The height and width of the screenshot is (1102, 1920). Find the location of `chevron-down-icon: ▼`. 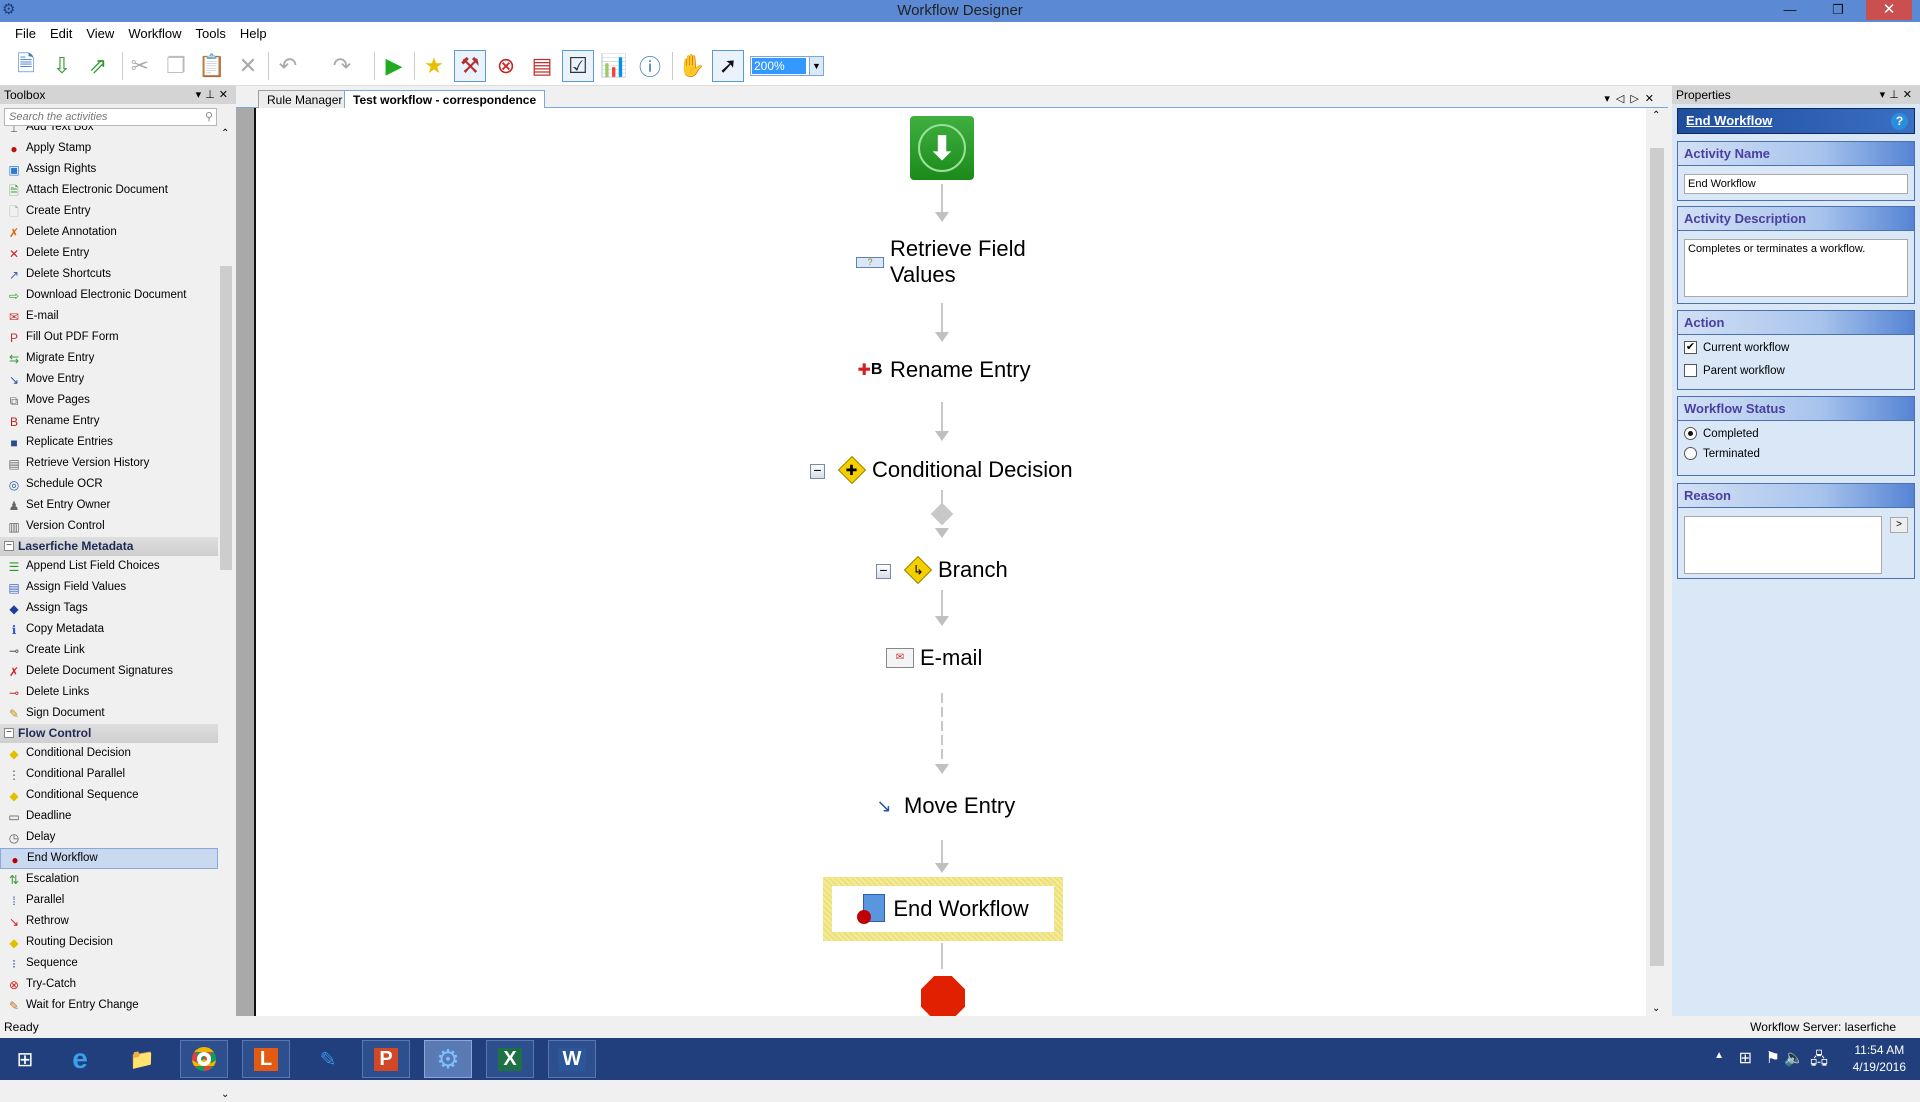

chevron-down-icon: ▼ is located at coordinates (816, 66).